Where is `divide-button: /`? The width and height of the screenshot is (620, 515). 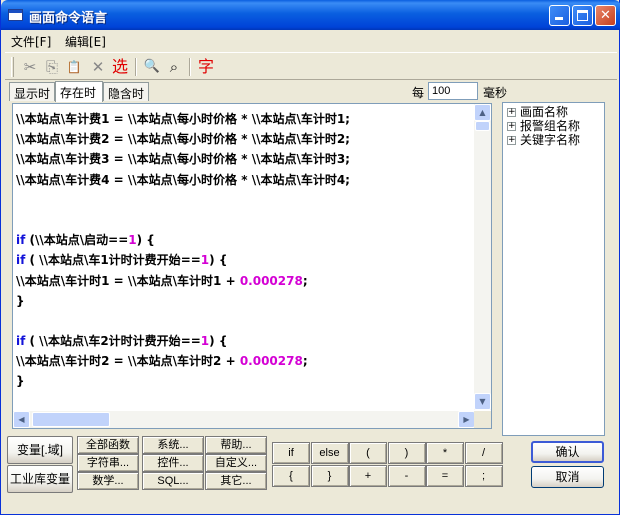 divide-button: / is located at coordinates (483, 453).